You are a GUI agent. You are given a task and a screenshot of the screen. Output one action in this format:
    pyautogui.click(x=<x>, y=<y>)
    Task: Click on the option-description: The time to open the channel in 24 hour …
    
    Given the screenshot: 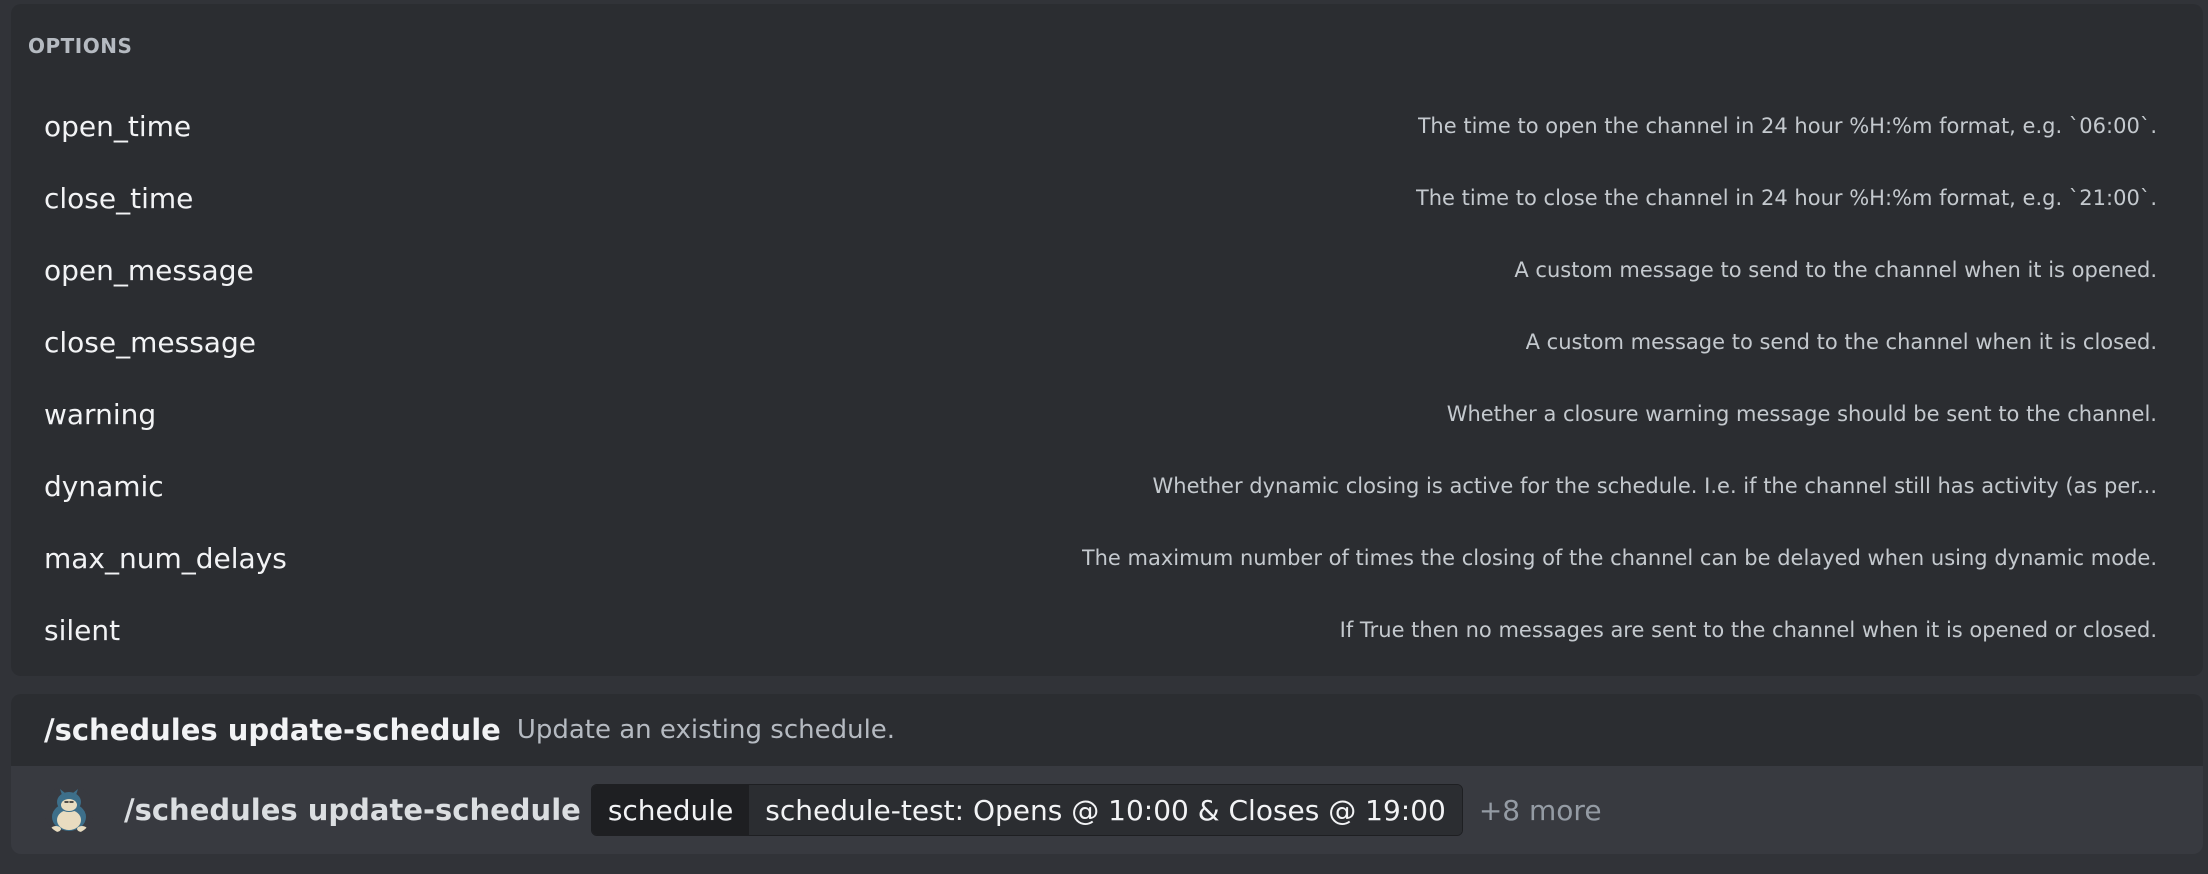 What is the action you would take?
    pyautogui.click(x=1787, y=126)
    